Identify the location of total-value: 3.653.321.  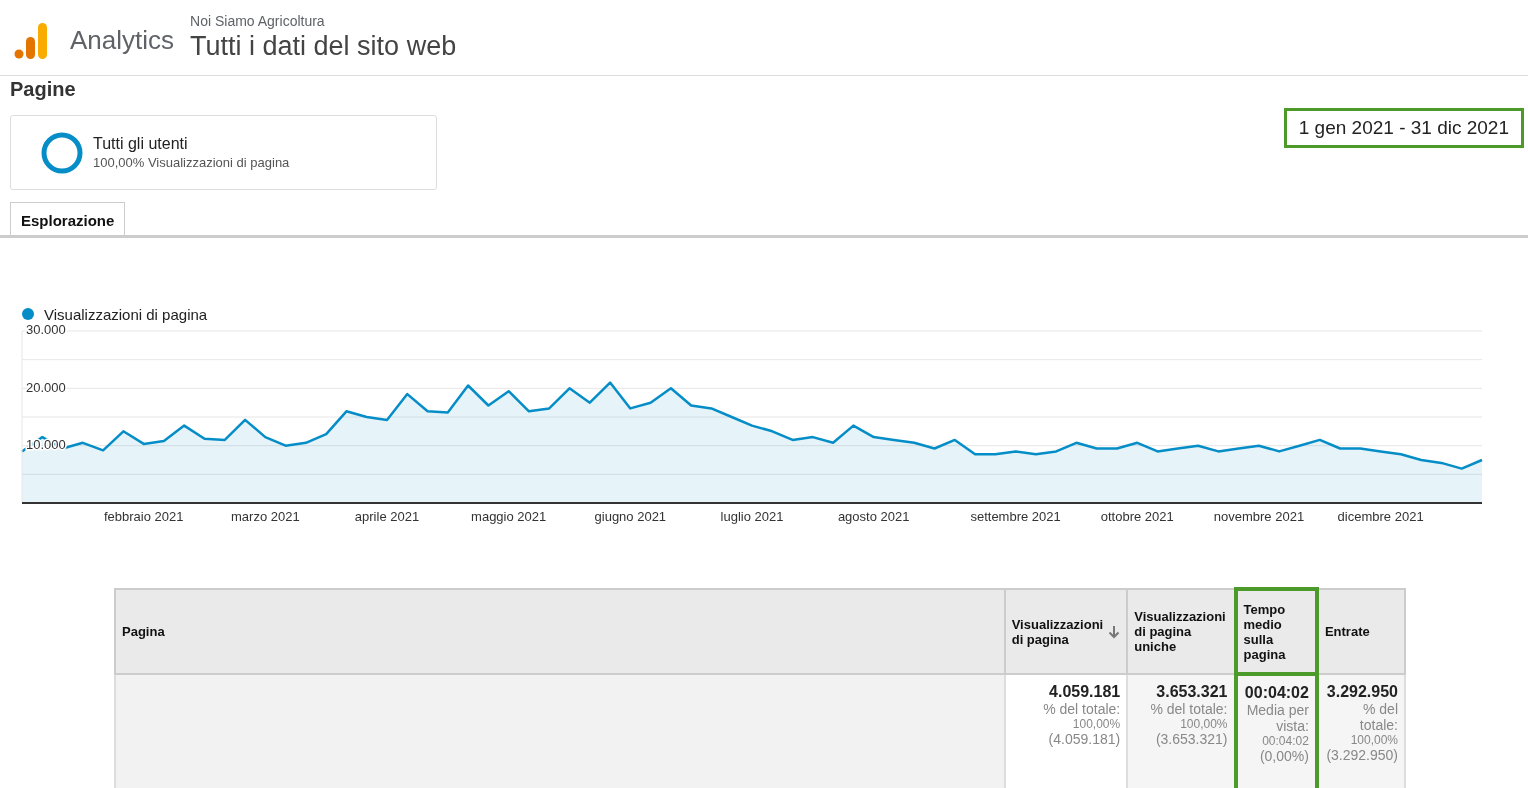
(1191, 692).